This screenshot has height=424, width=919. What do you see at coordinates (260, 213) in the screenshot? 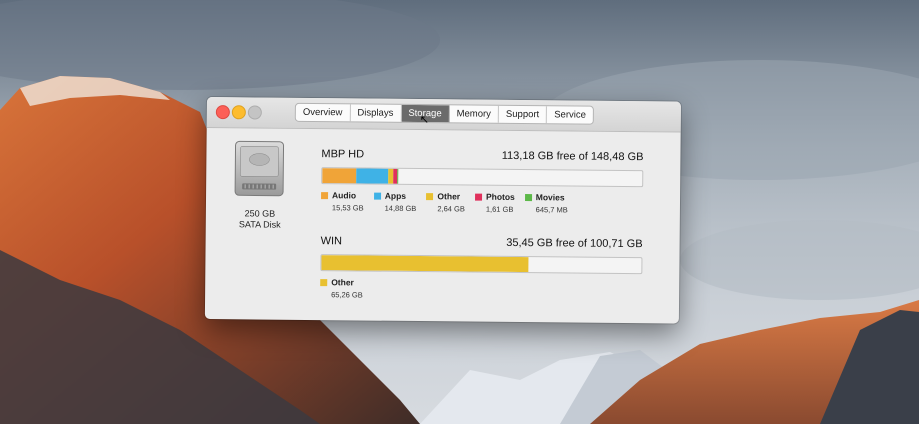
I see `disk-capacity: 250 GB` at bounding box center [260, 213].